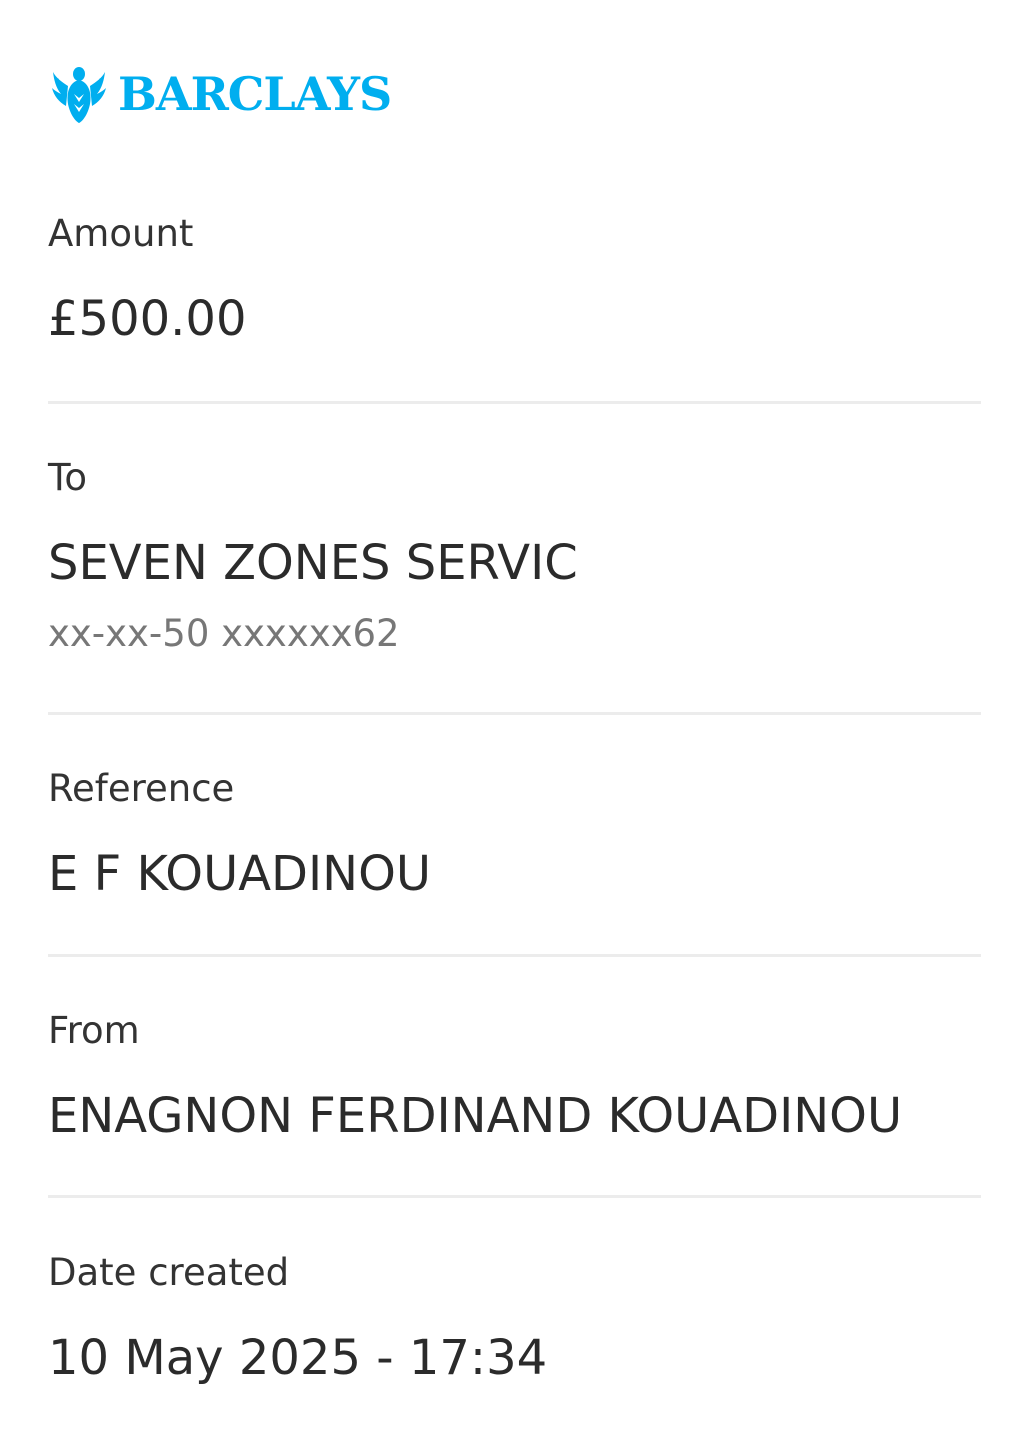 Image resolution: width=1029 pixels, height=1444 pixels. Describe the element at coordinates (514, 835) in the screenshot. I see `reference-section: Reference E F KOUADINOU` at that location.